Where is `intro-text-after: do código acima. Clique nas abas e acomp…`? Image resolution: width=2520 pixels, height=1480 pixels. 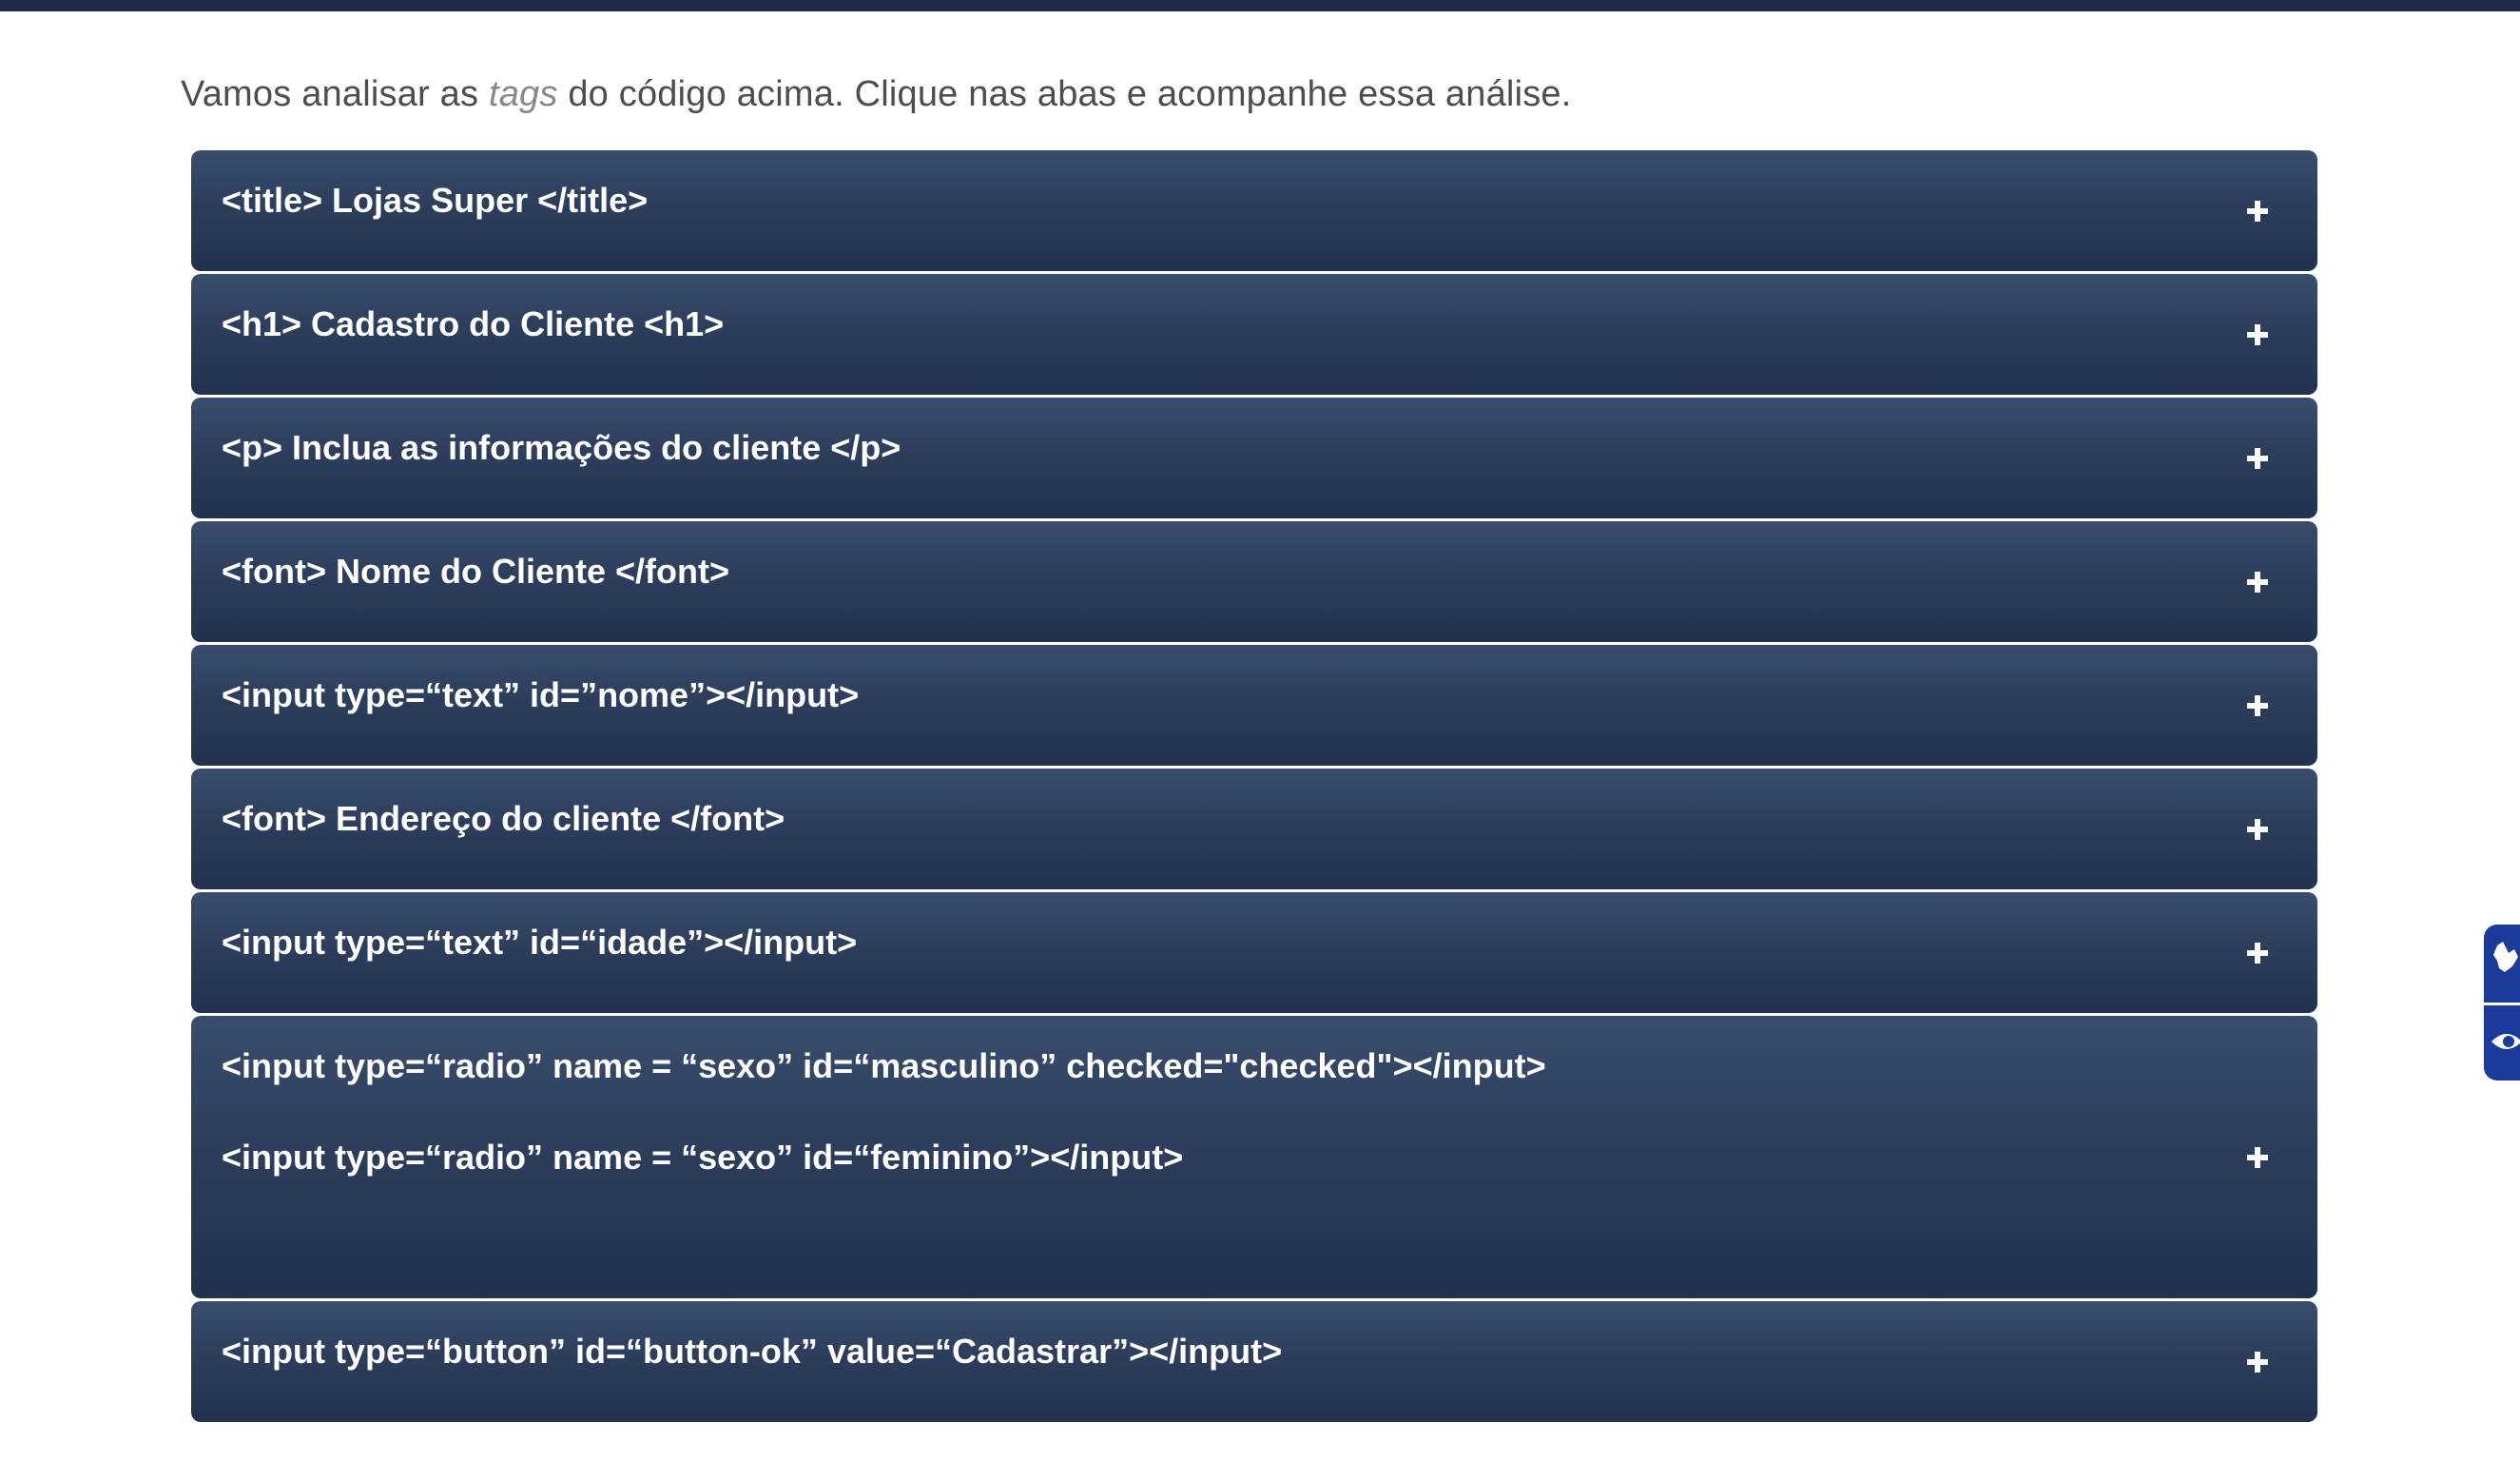
intro-text-after: do código acima. Clique nas abas e acomp… is located at coordinates (1070, 94).